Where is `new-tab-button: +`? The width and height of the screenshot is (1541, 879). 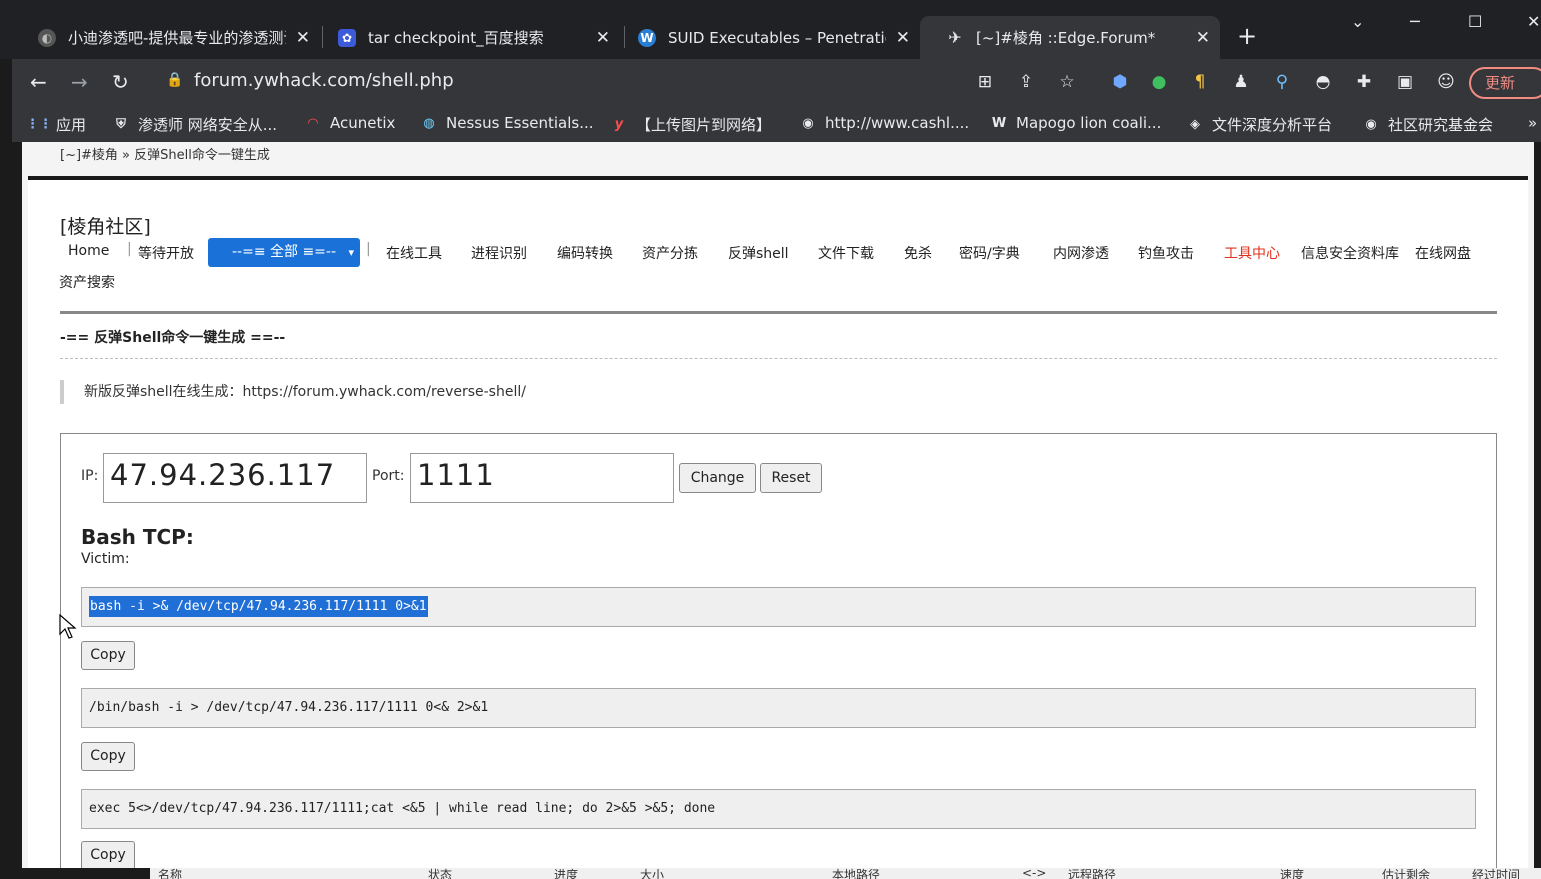
new-tab-button: + is located at coordinates (1247, 36).